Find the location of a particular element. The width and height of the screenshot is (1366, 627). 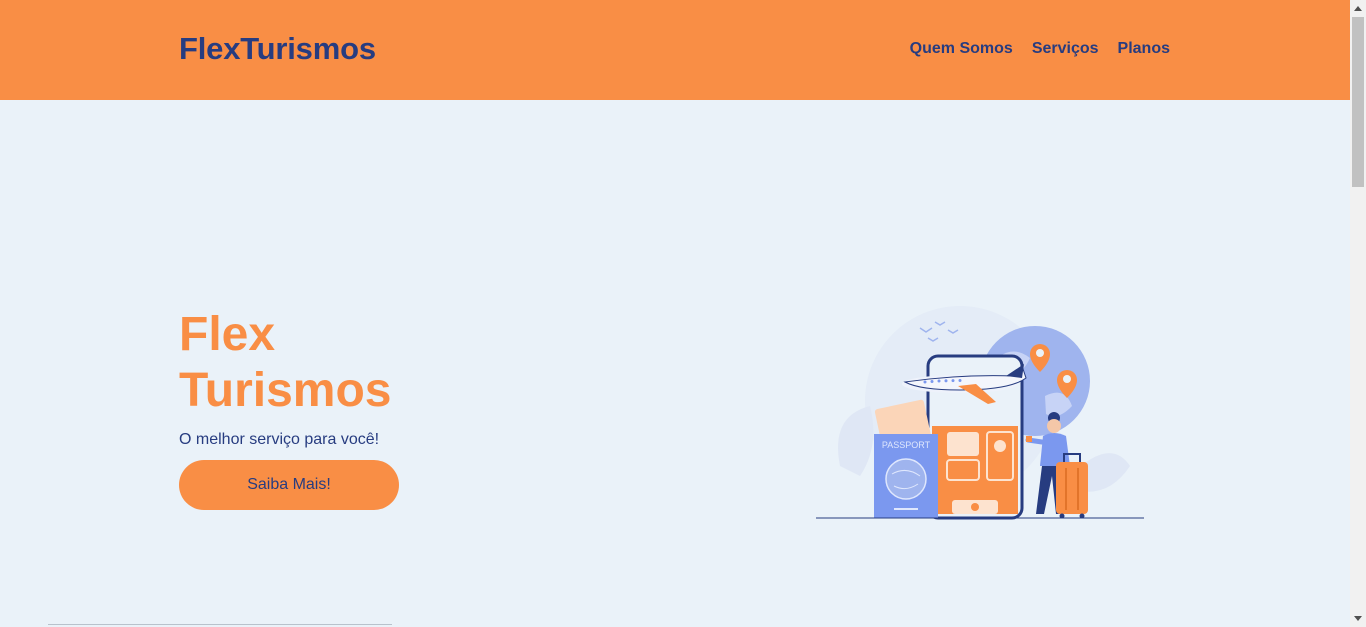

suitcase-icon is located at coordinates (1072, 486).